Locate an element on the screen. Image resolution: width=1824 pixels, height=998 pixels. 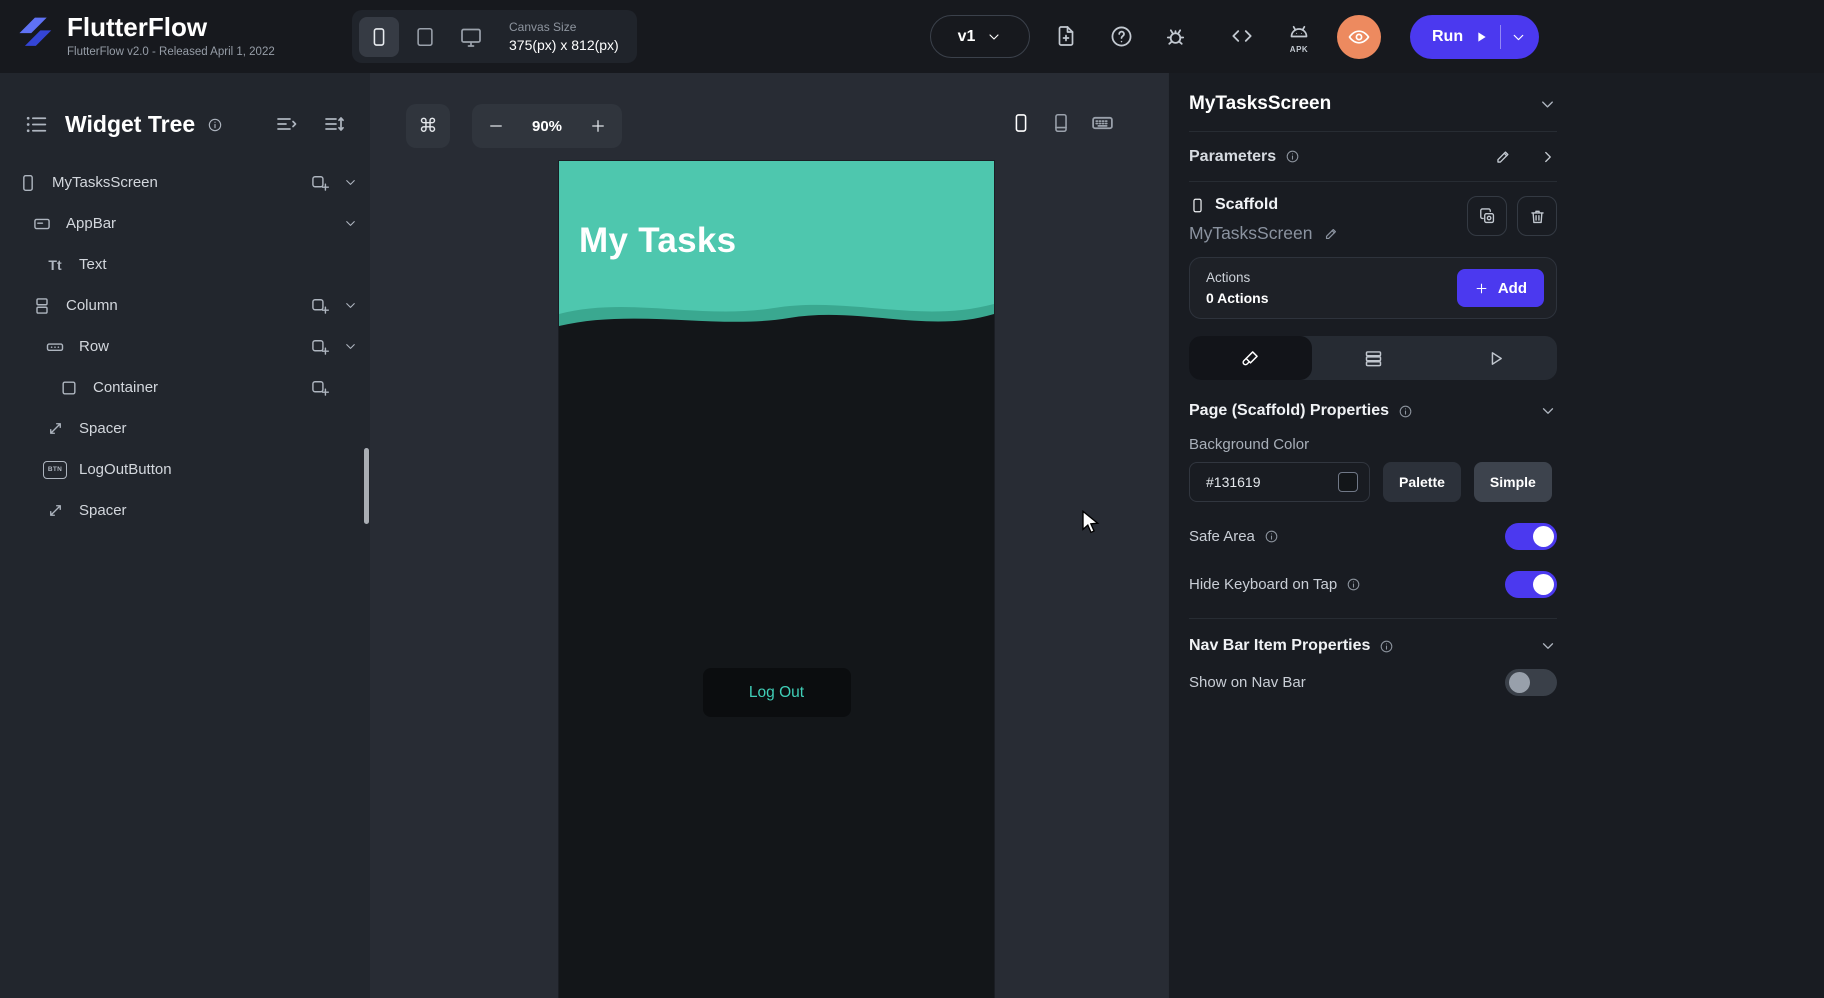
tree-item-label: Row is located at coordinates (94, 346).